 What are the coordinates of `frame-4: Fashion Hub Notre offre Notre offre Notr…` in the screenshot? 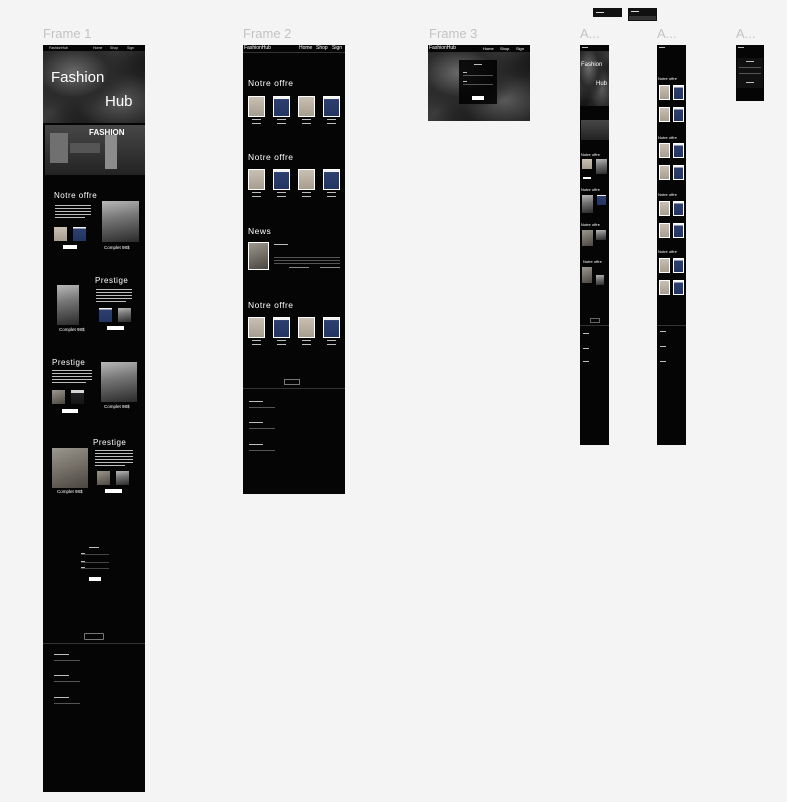 It's located at (594, 245).